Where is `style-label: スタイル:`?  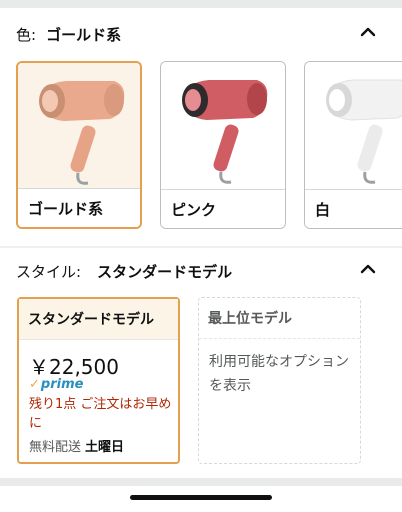 style-label: スタイル: is located at coordinates (49, 271).